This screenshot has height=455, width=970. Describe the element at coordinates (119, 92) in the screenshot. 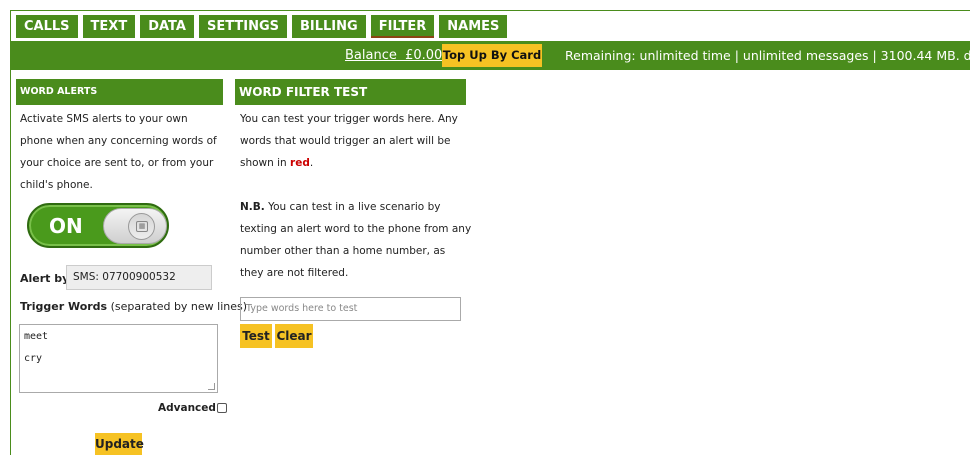

I see `word-alerts-heading: WORD ALERTS` at that location.